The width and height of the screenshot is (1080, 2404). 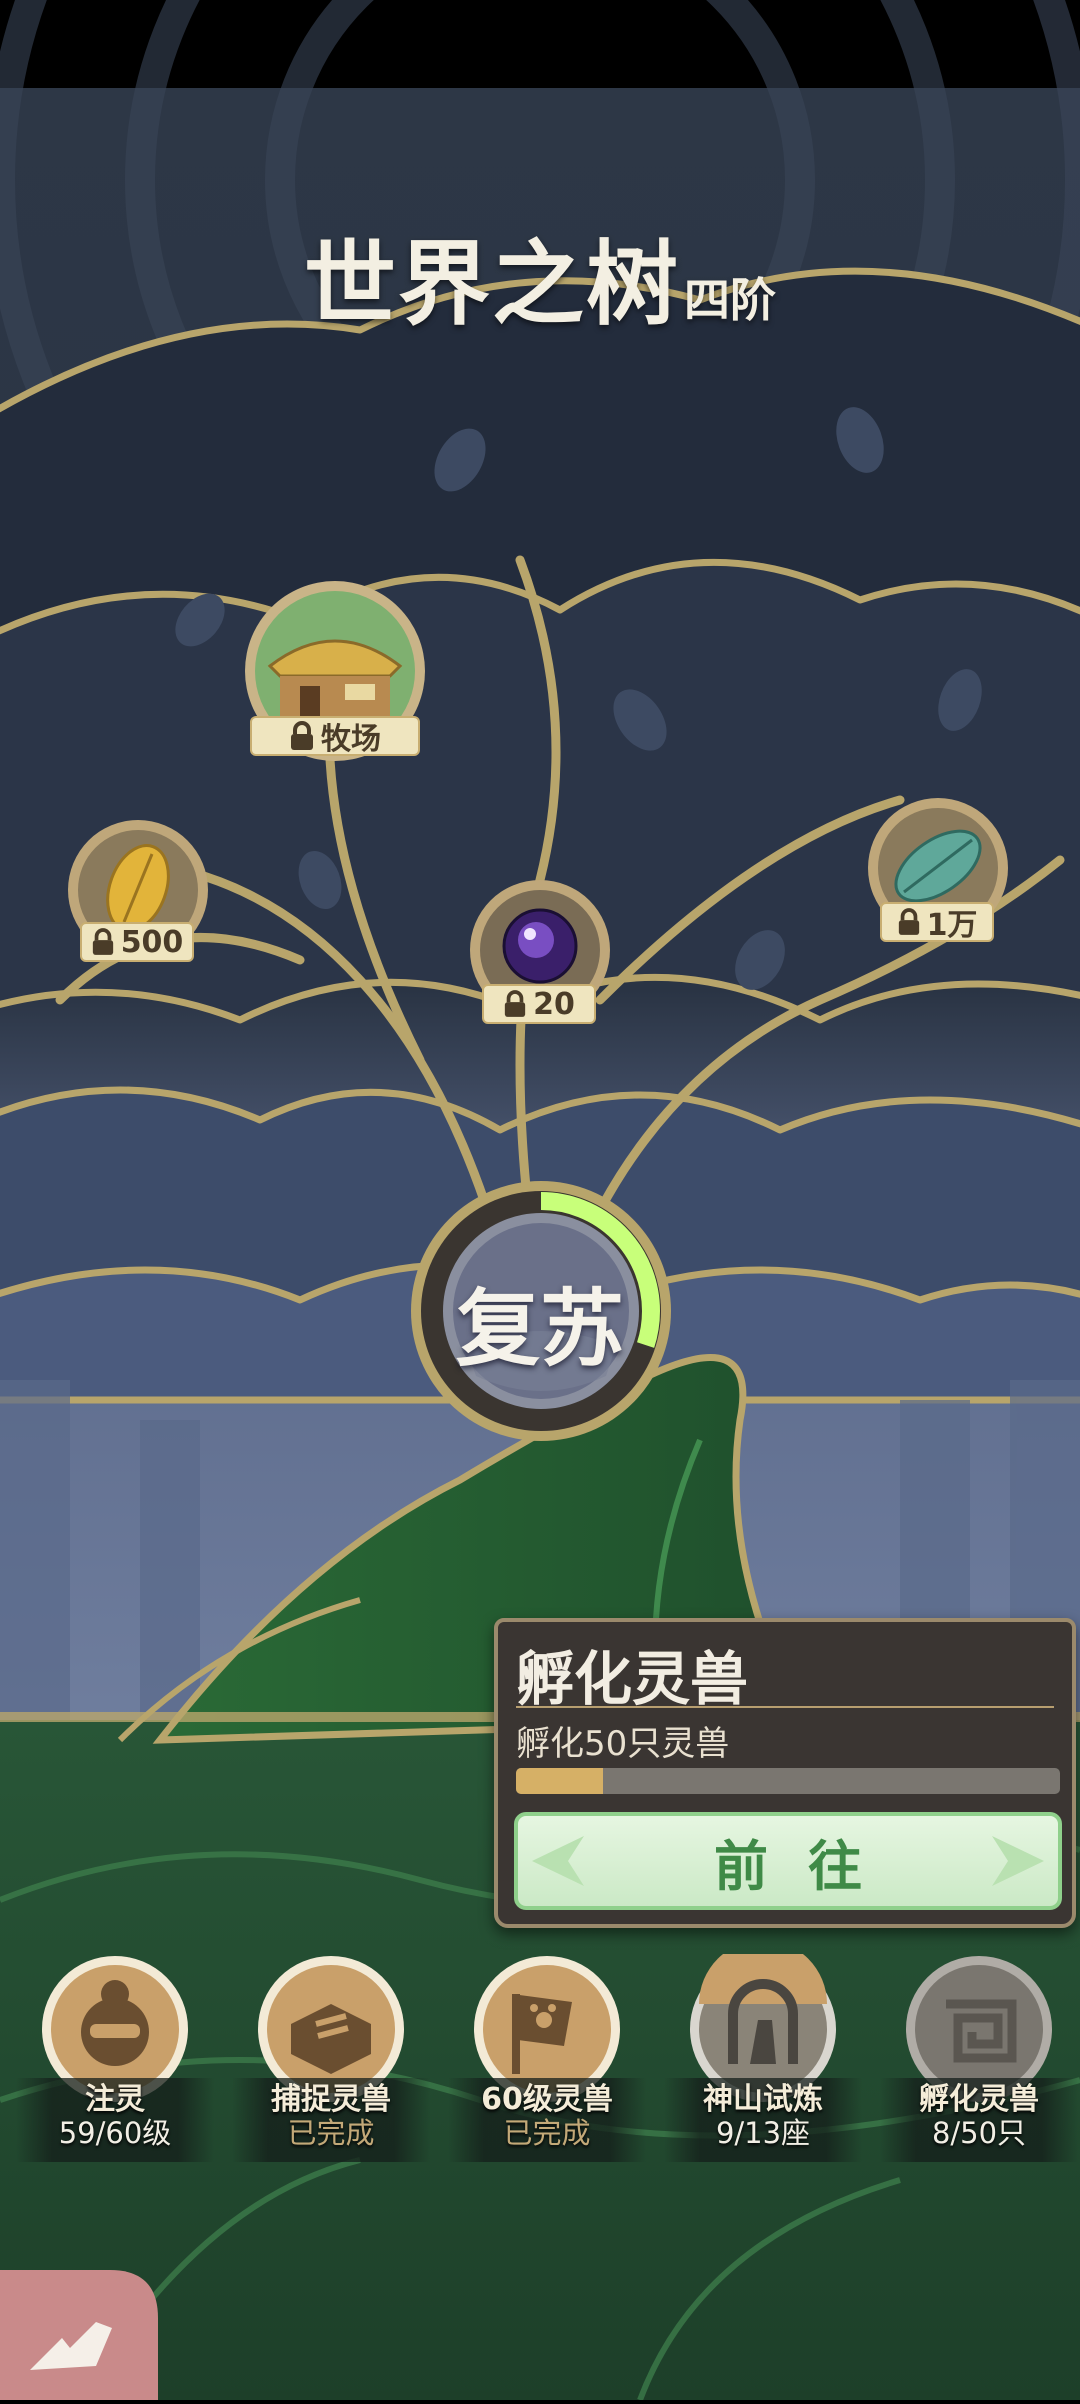 I want to click on goto-button: 前往, so click(x=788, y=1861).